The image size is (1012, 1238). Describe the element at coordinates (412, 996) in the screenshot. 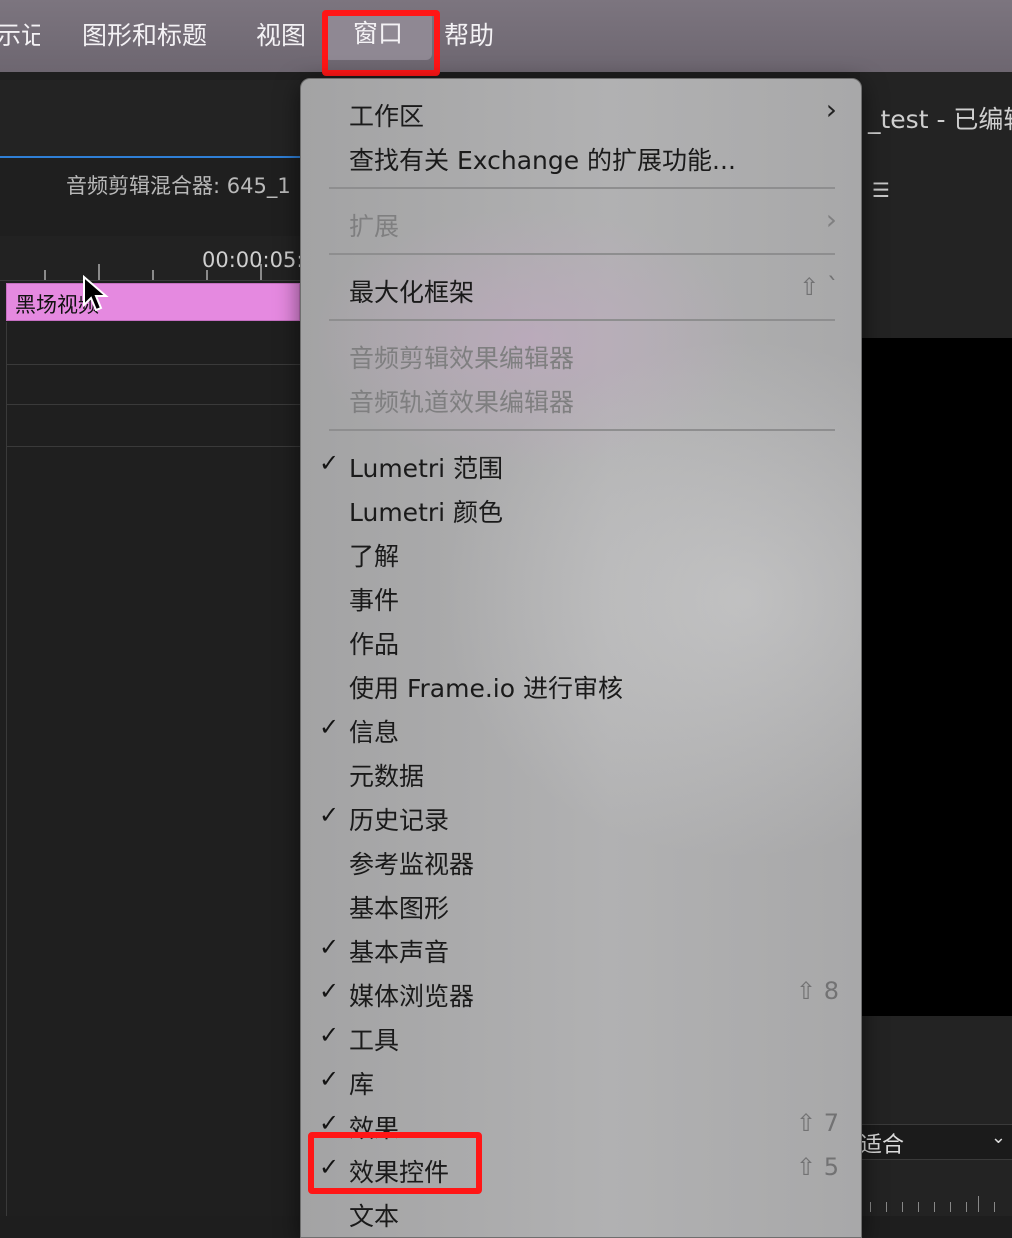

I see `menu-item-label: 媒体浏览器` at that location.